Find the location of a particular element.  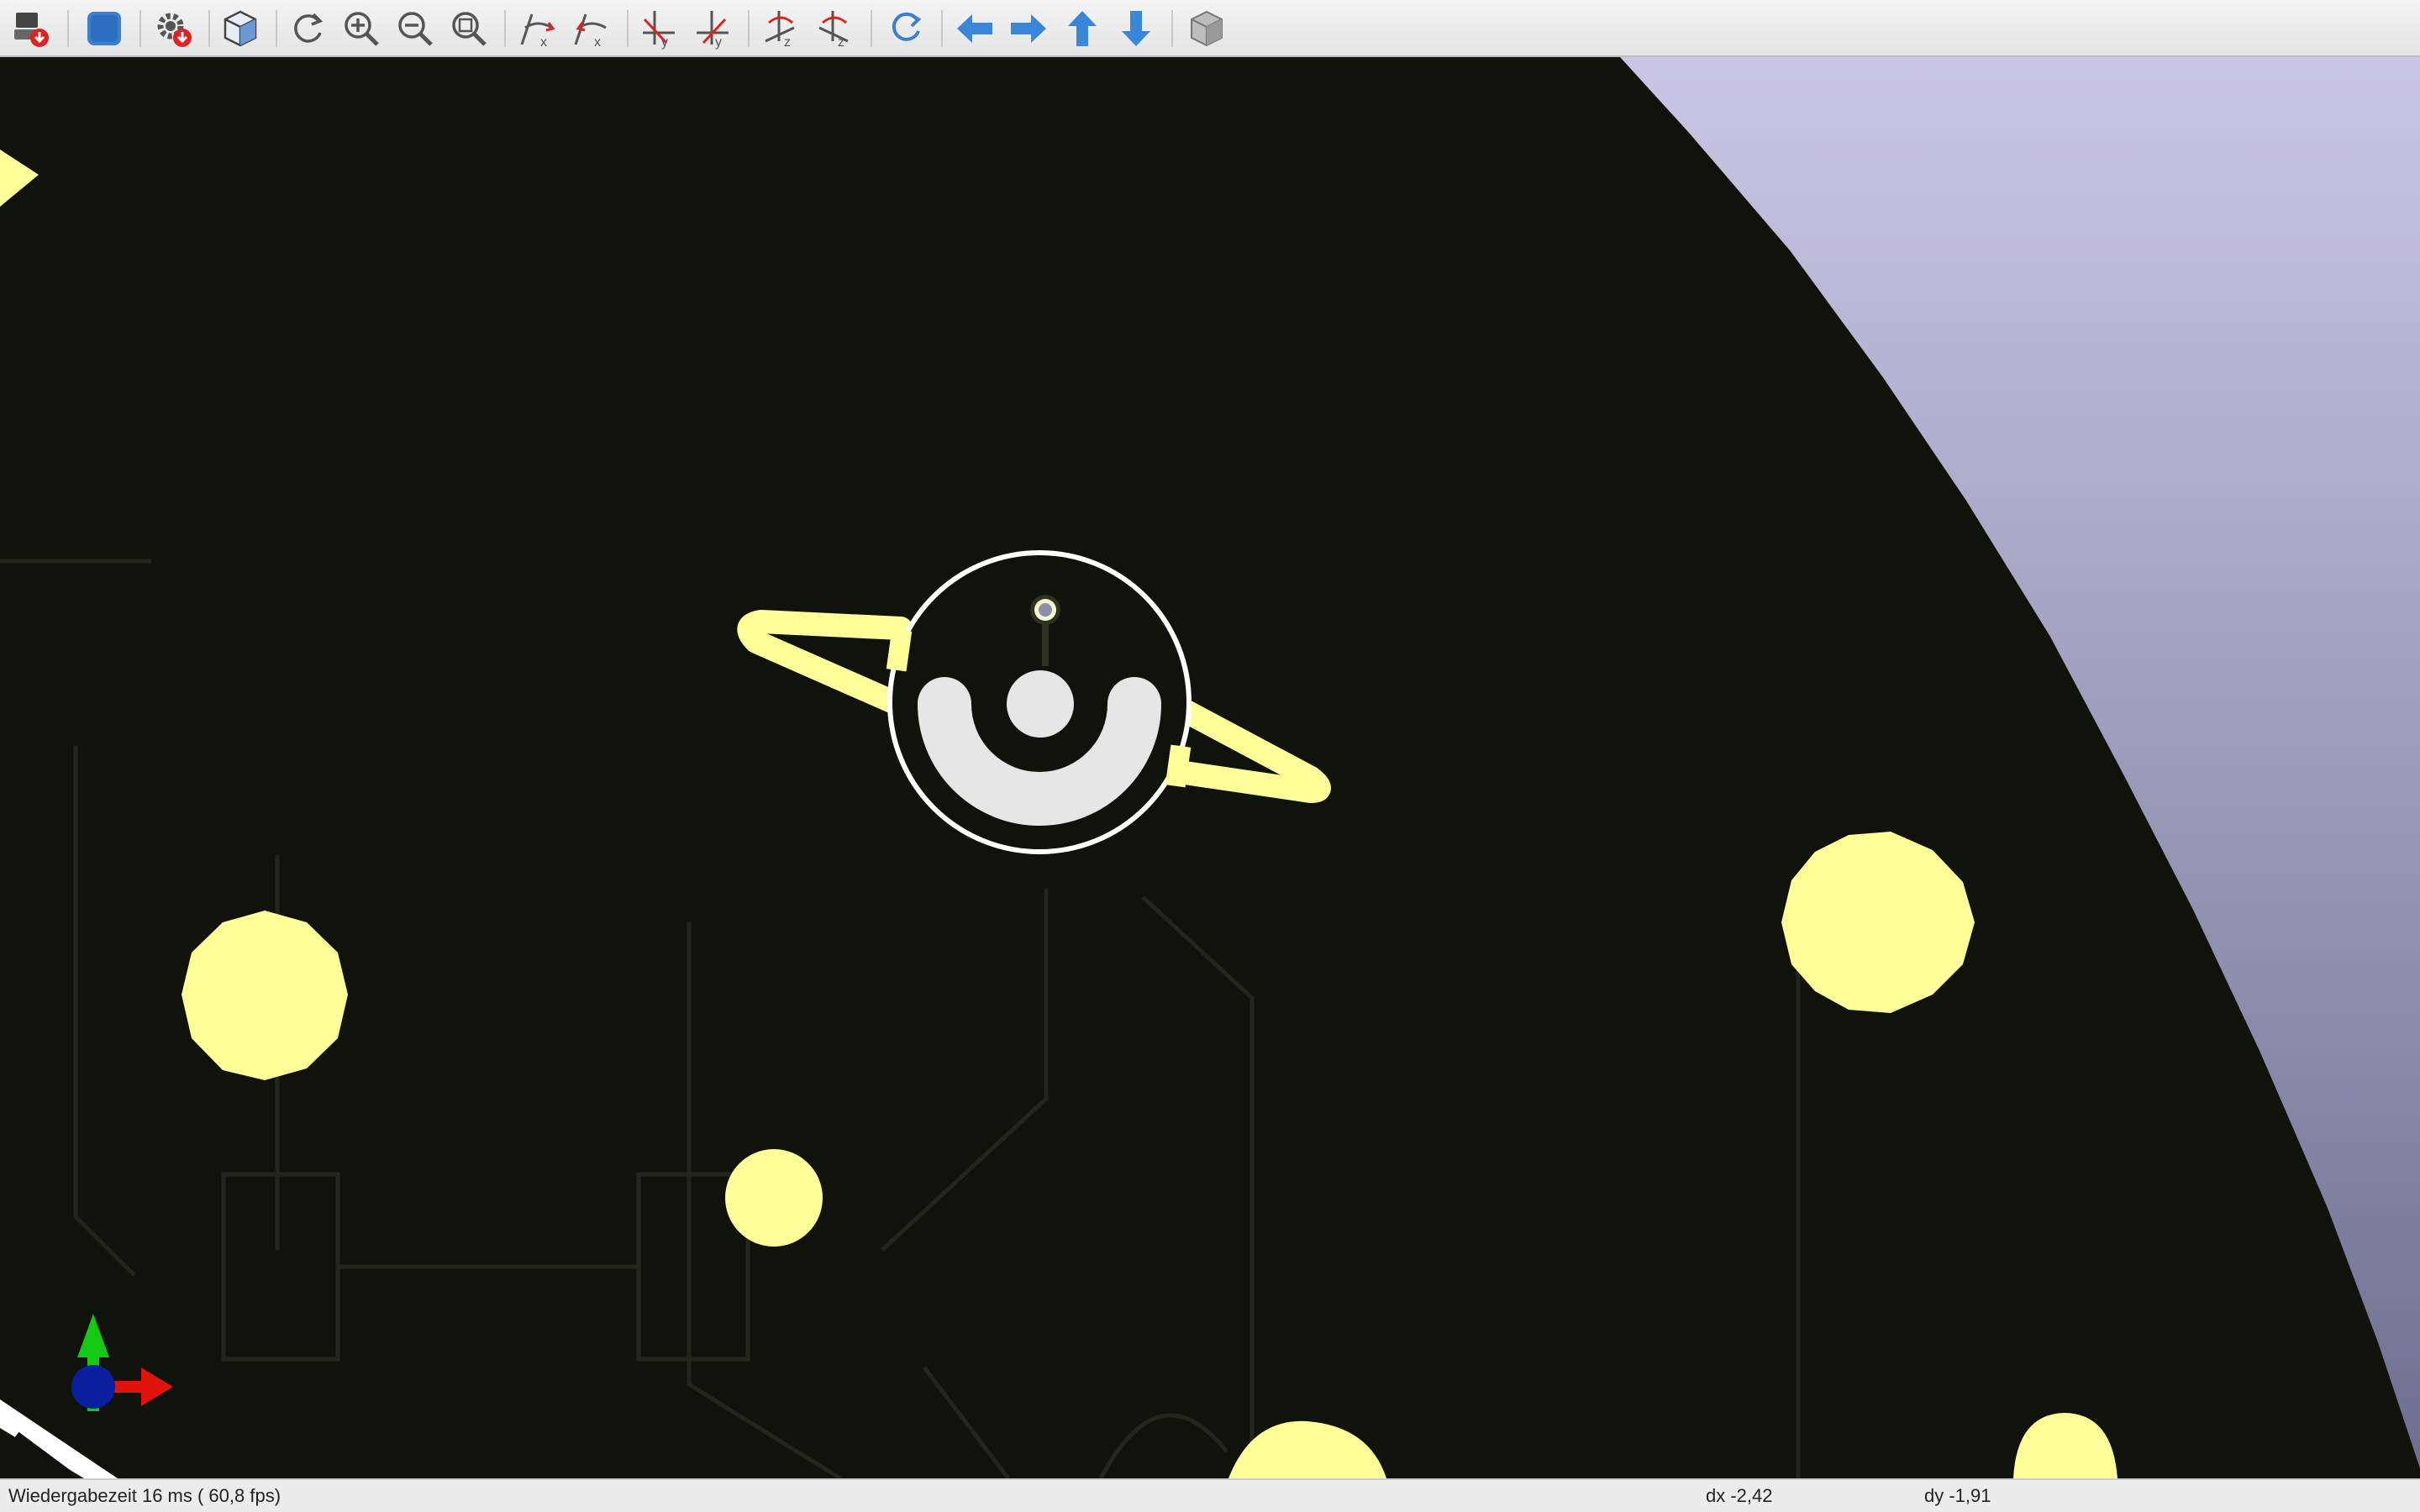

refresh-icon is located at coordinates (309, 28).